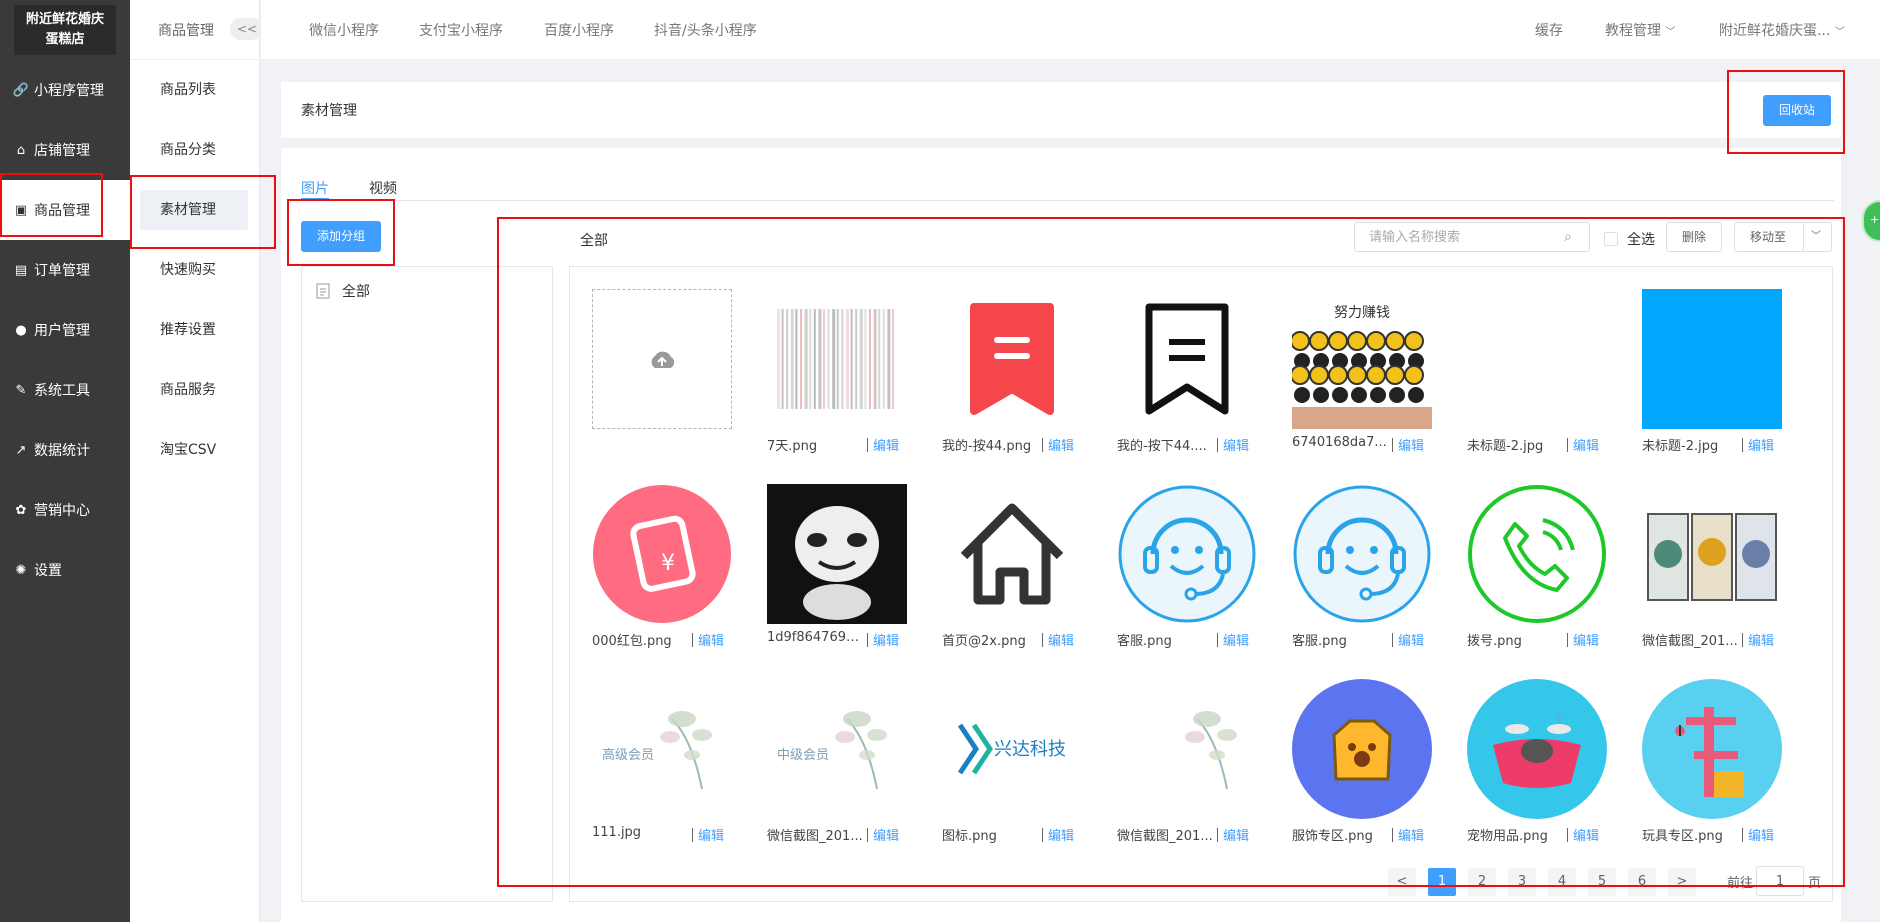 The width and height of the screenshot is (1880, 922). What do you see at coordinates (65, 270) in the screenshot?
I see `sidebar-item-order: ▤ 订单管理` at bounding box center [65, 270].